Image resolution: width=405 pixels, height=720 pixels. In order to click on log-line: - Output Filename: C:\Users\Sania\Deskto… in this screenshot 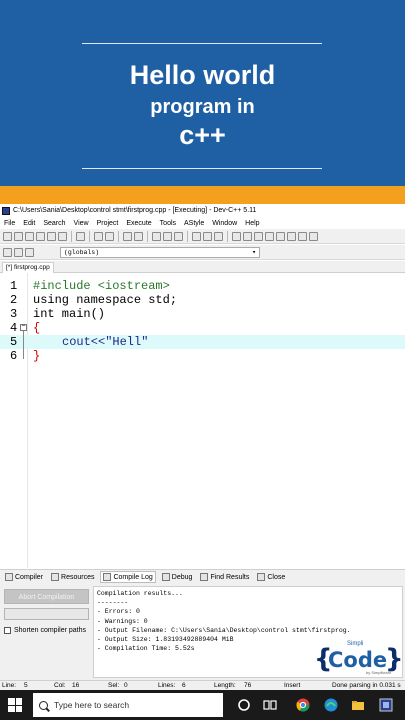, I will do `click(224, 630)`.